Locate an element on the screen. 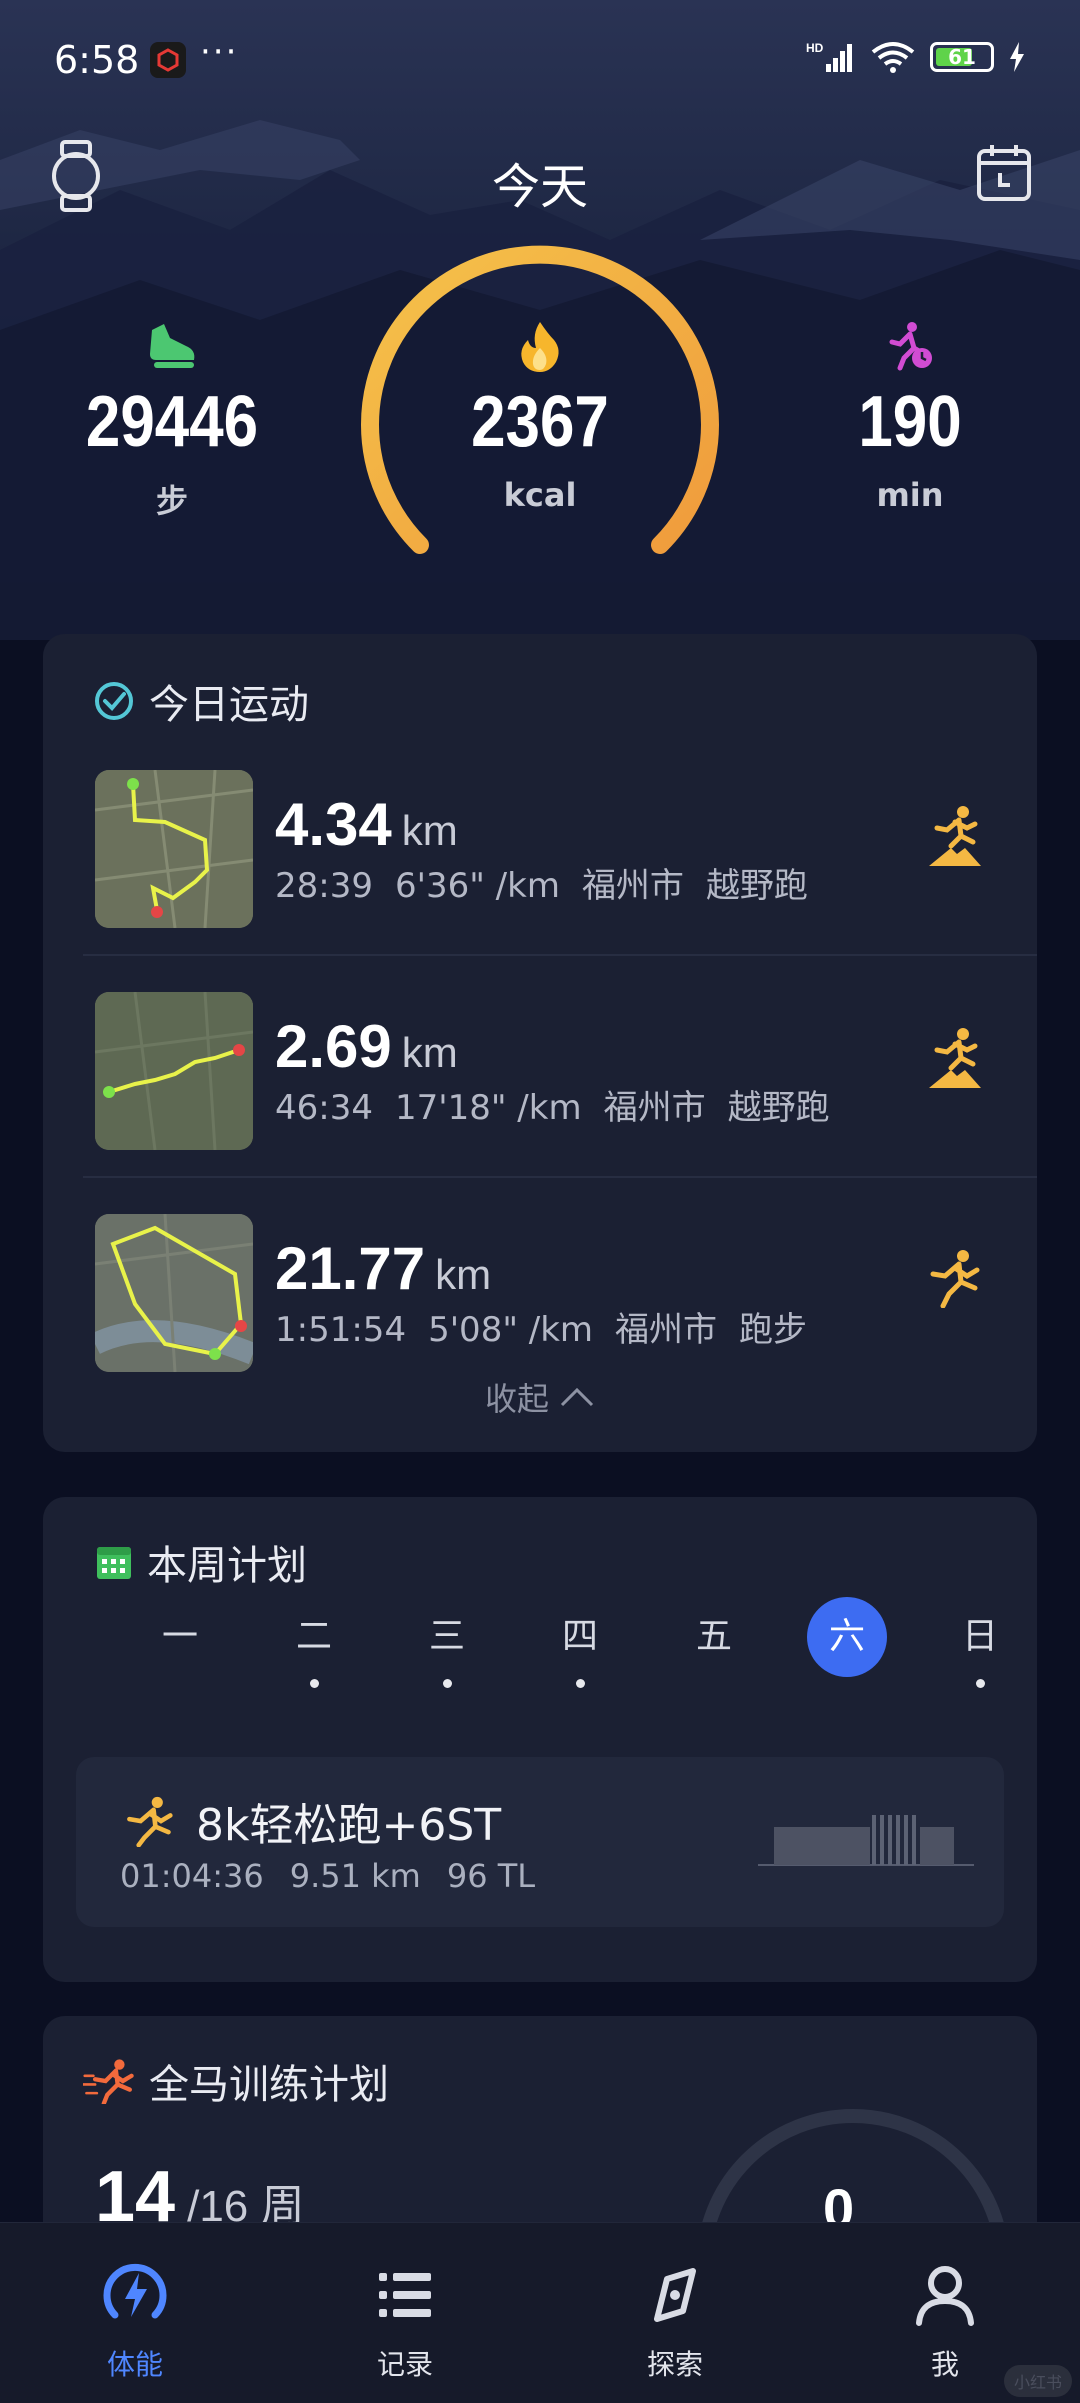 This screenshot has width=1080, height=2403. today-workouts-title: 今日运动 is located at coordinates (229, 705).